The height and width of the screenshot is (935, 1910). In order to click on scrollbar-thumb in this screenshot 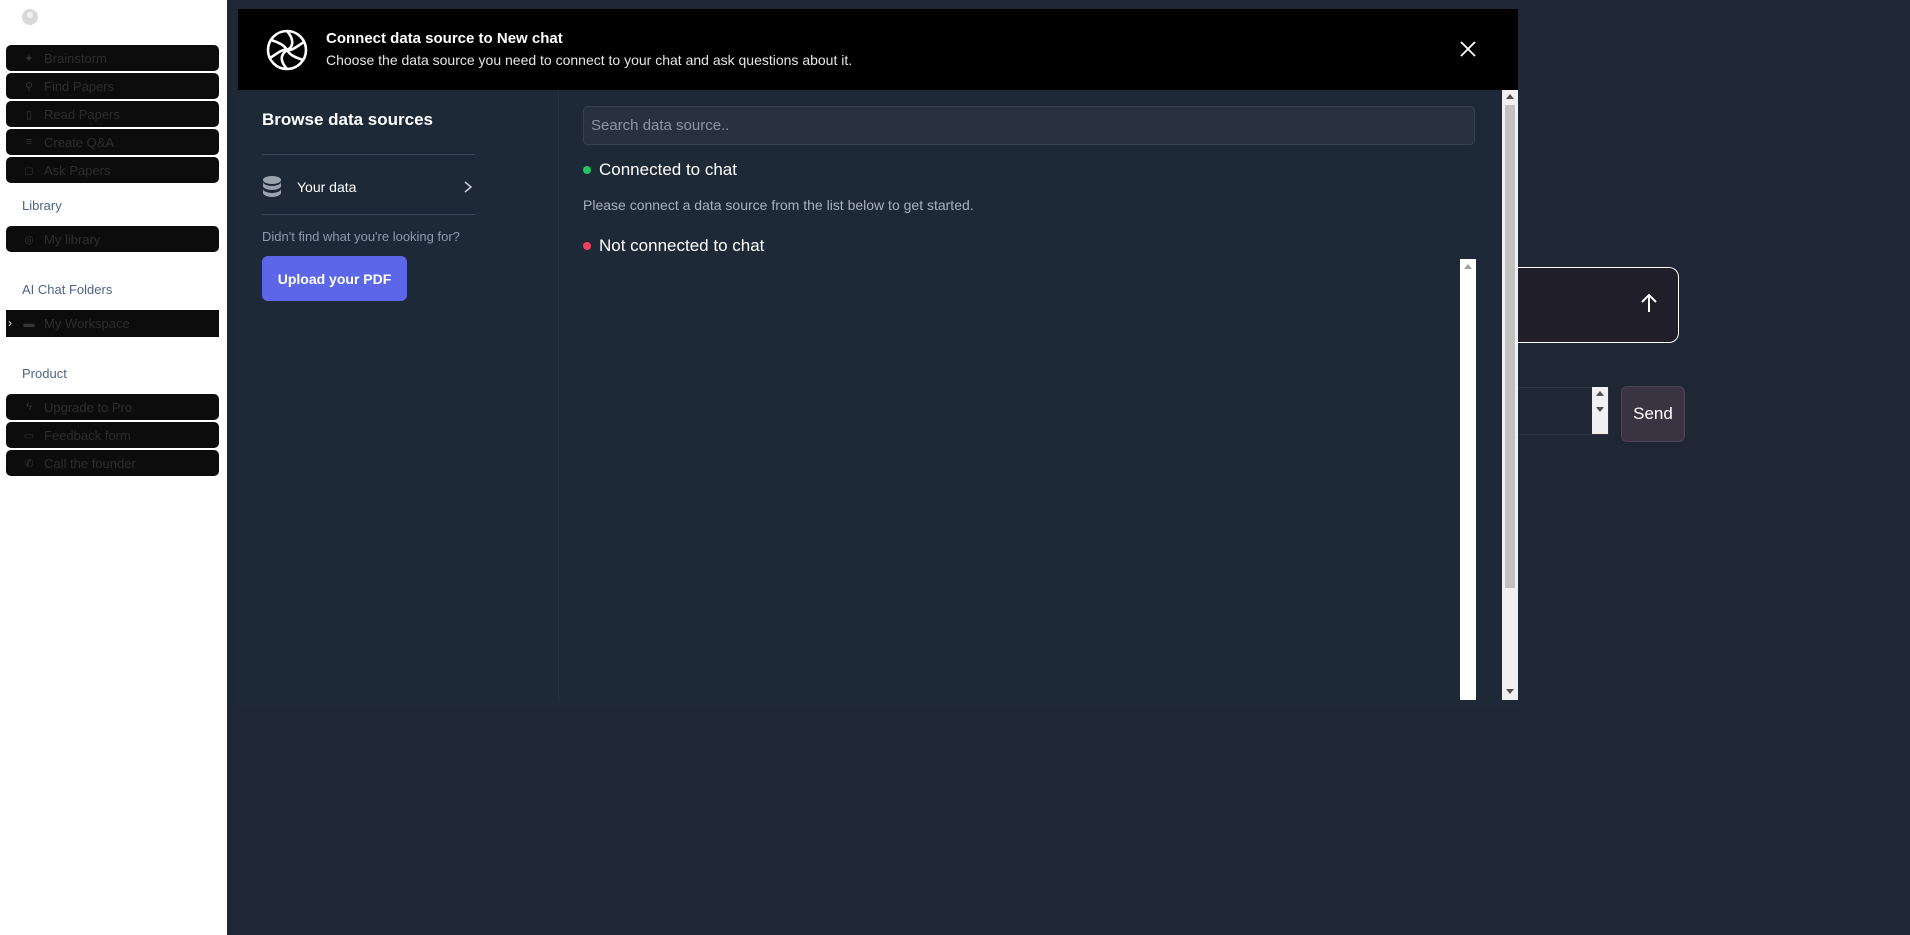, I will do `click(1510, 346)`.